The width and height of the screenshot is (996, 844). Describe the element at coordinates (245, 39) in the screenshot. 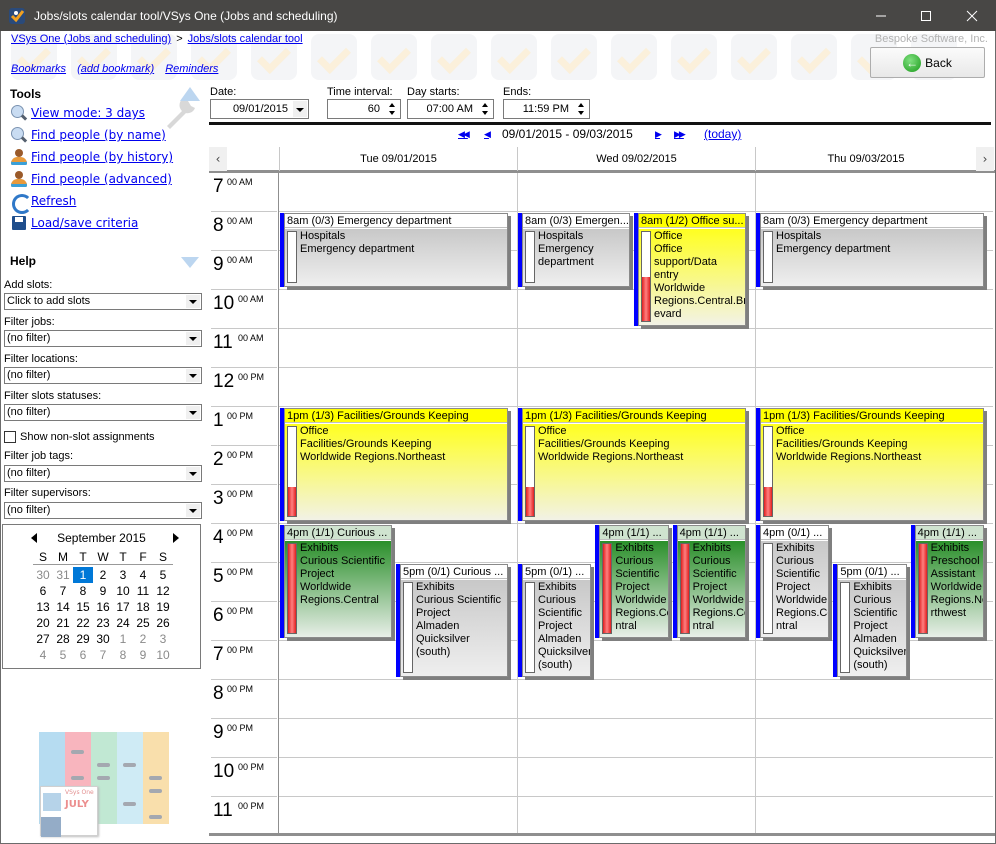

I see `breadcrumb-current-link: Jobs/slots calendar tool` at that location.